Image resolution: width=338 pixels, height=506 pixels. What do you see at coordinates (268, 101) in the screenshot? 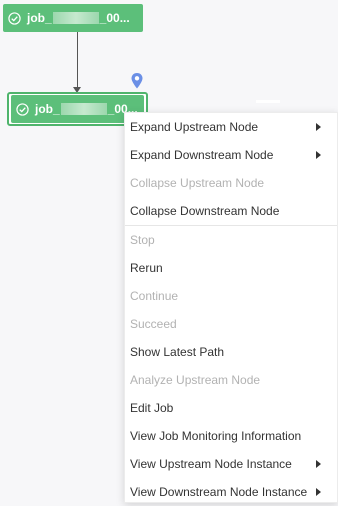
I see `canvas-marker` at bounding box center [268, 101].